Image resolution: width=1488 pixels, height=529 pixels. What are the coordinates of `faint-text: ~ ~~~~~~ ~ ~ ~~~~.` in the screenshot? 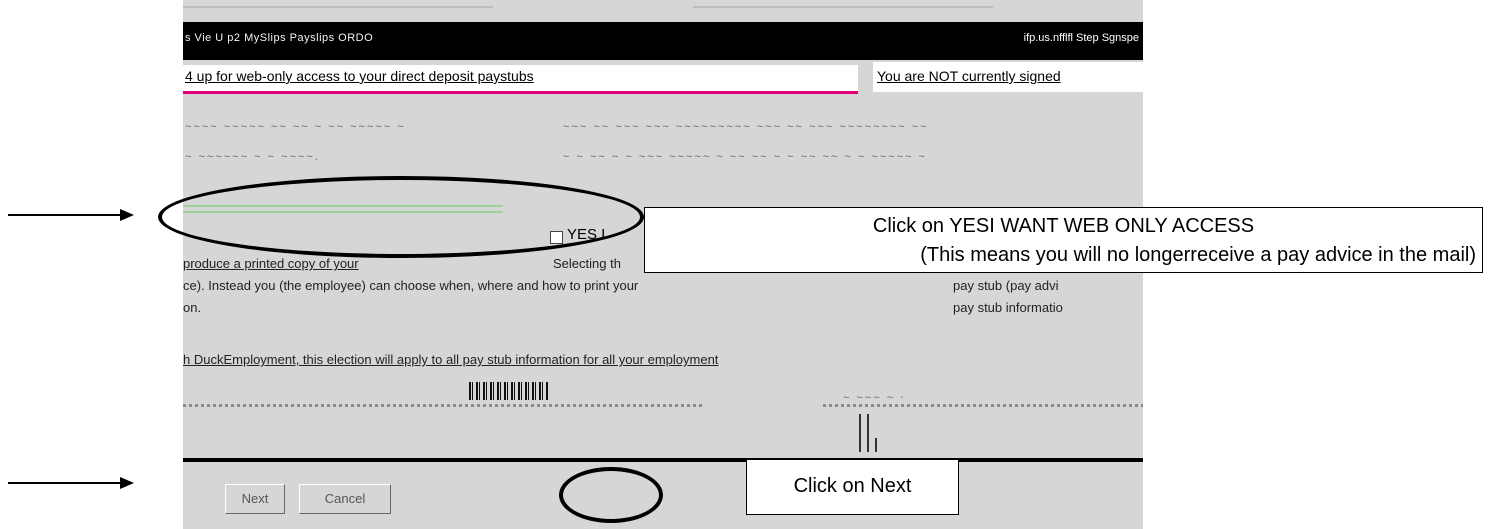 It's located at (252, 157).